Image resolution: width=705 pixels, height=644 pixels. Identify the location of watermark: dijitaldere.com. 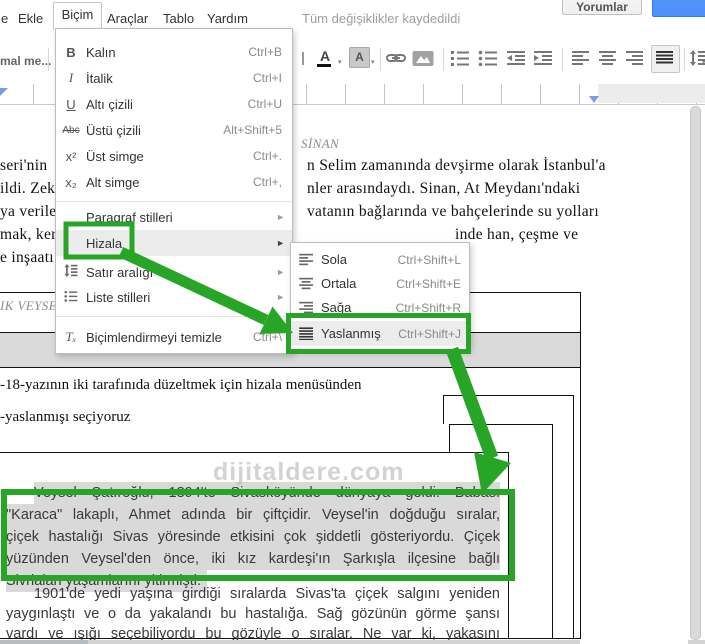
(309, 472).